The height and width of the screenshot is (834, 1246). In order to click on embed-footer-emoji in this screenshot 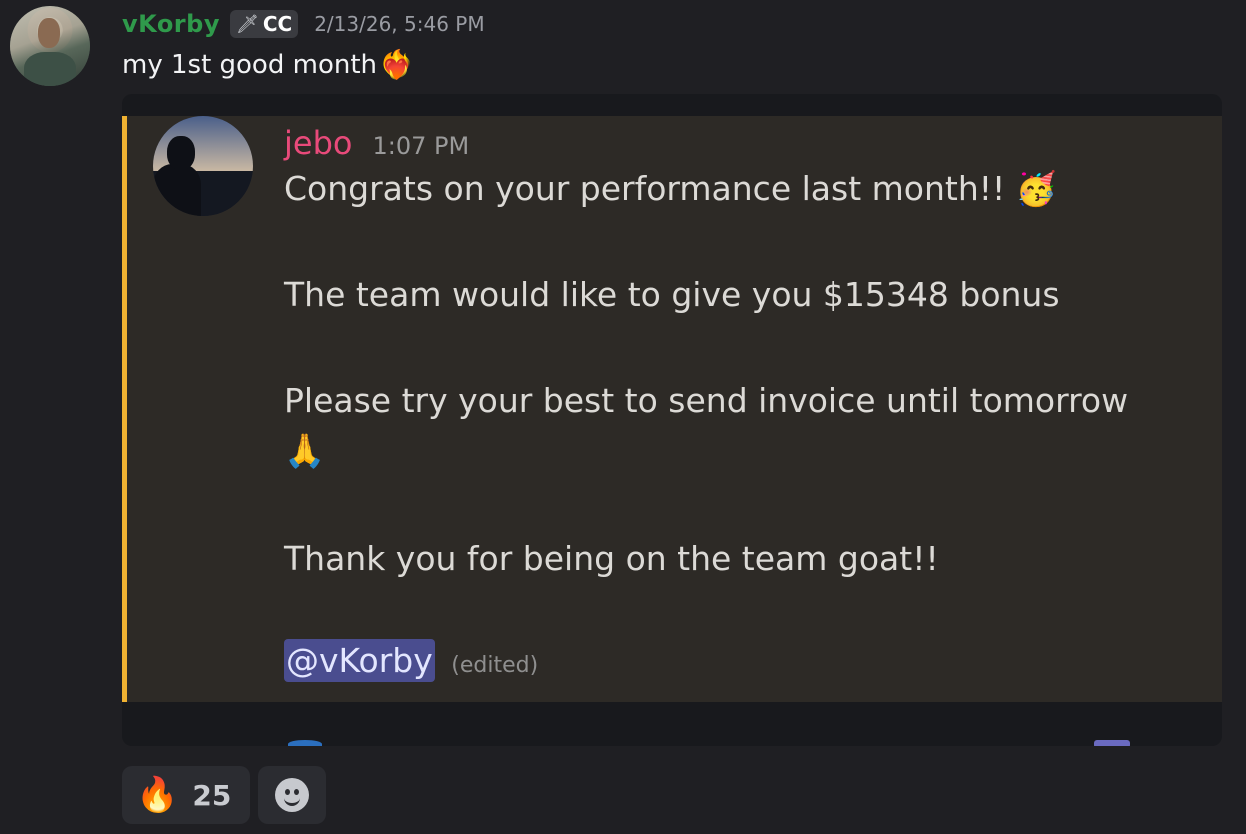, I will do `click(1112, 743)`.